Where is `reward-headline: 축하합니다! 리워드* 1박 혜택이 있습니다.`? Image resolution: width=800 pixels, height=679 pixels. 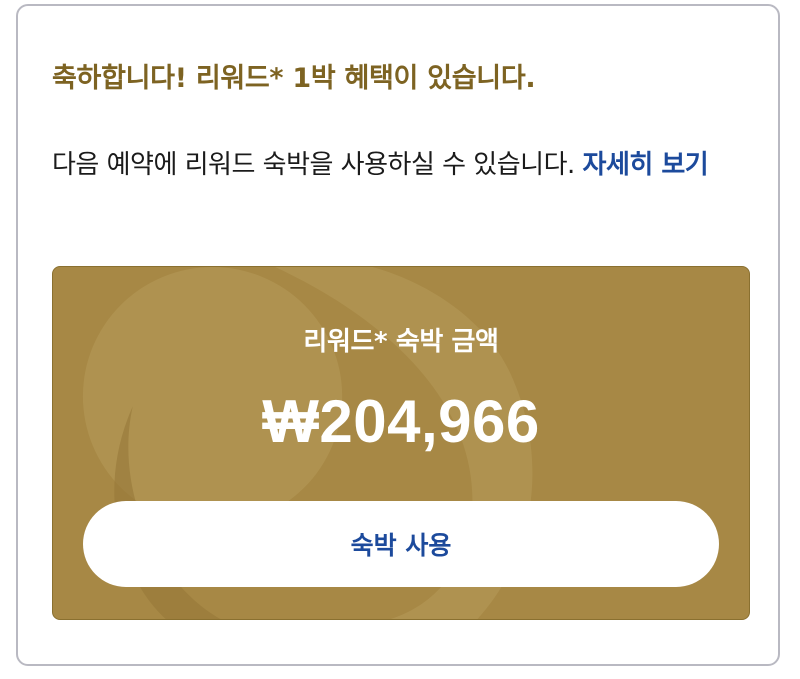 reward-headline: 축하합니다! 리워드* 1박 혜택이 있습니다. is located at coordinates (294, 78).